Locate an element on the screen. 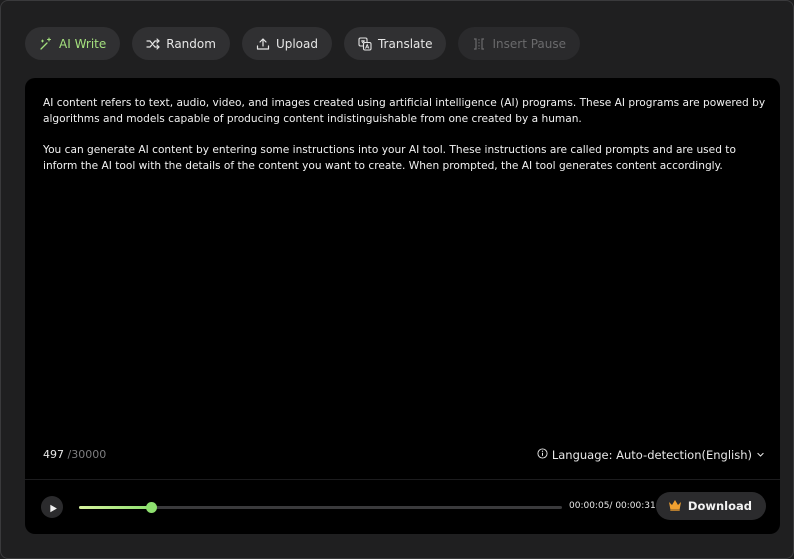  translate-icon is located at coordinates (365, 43).